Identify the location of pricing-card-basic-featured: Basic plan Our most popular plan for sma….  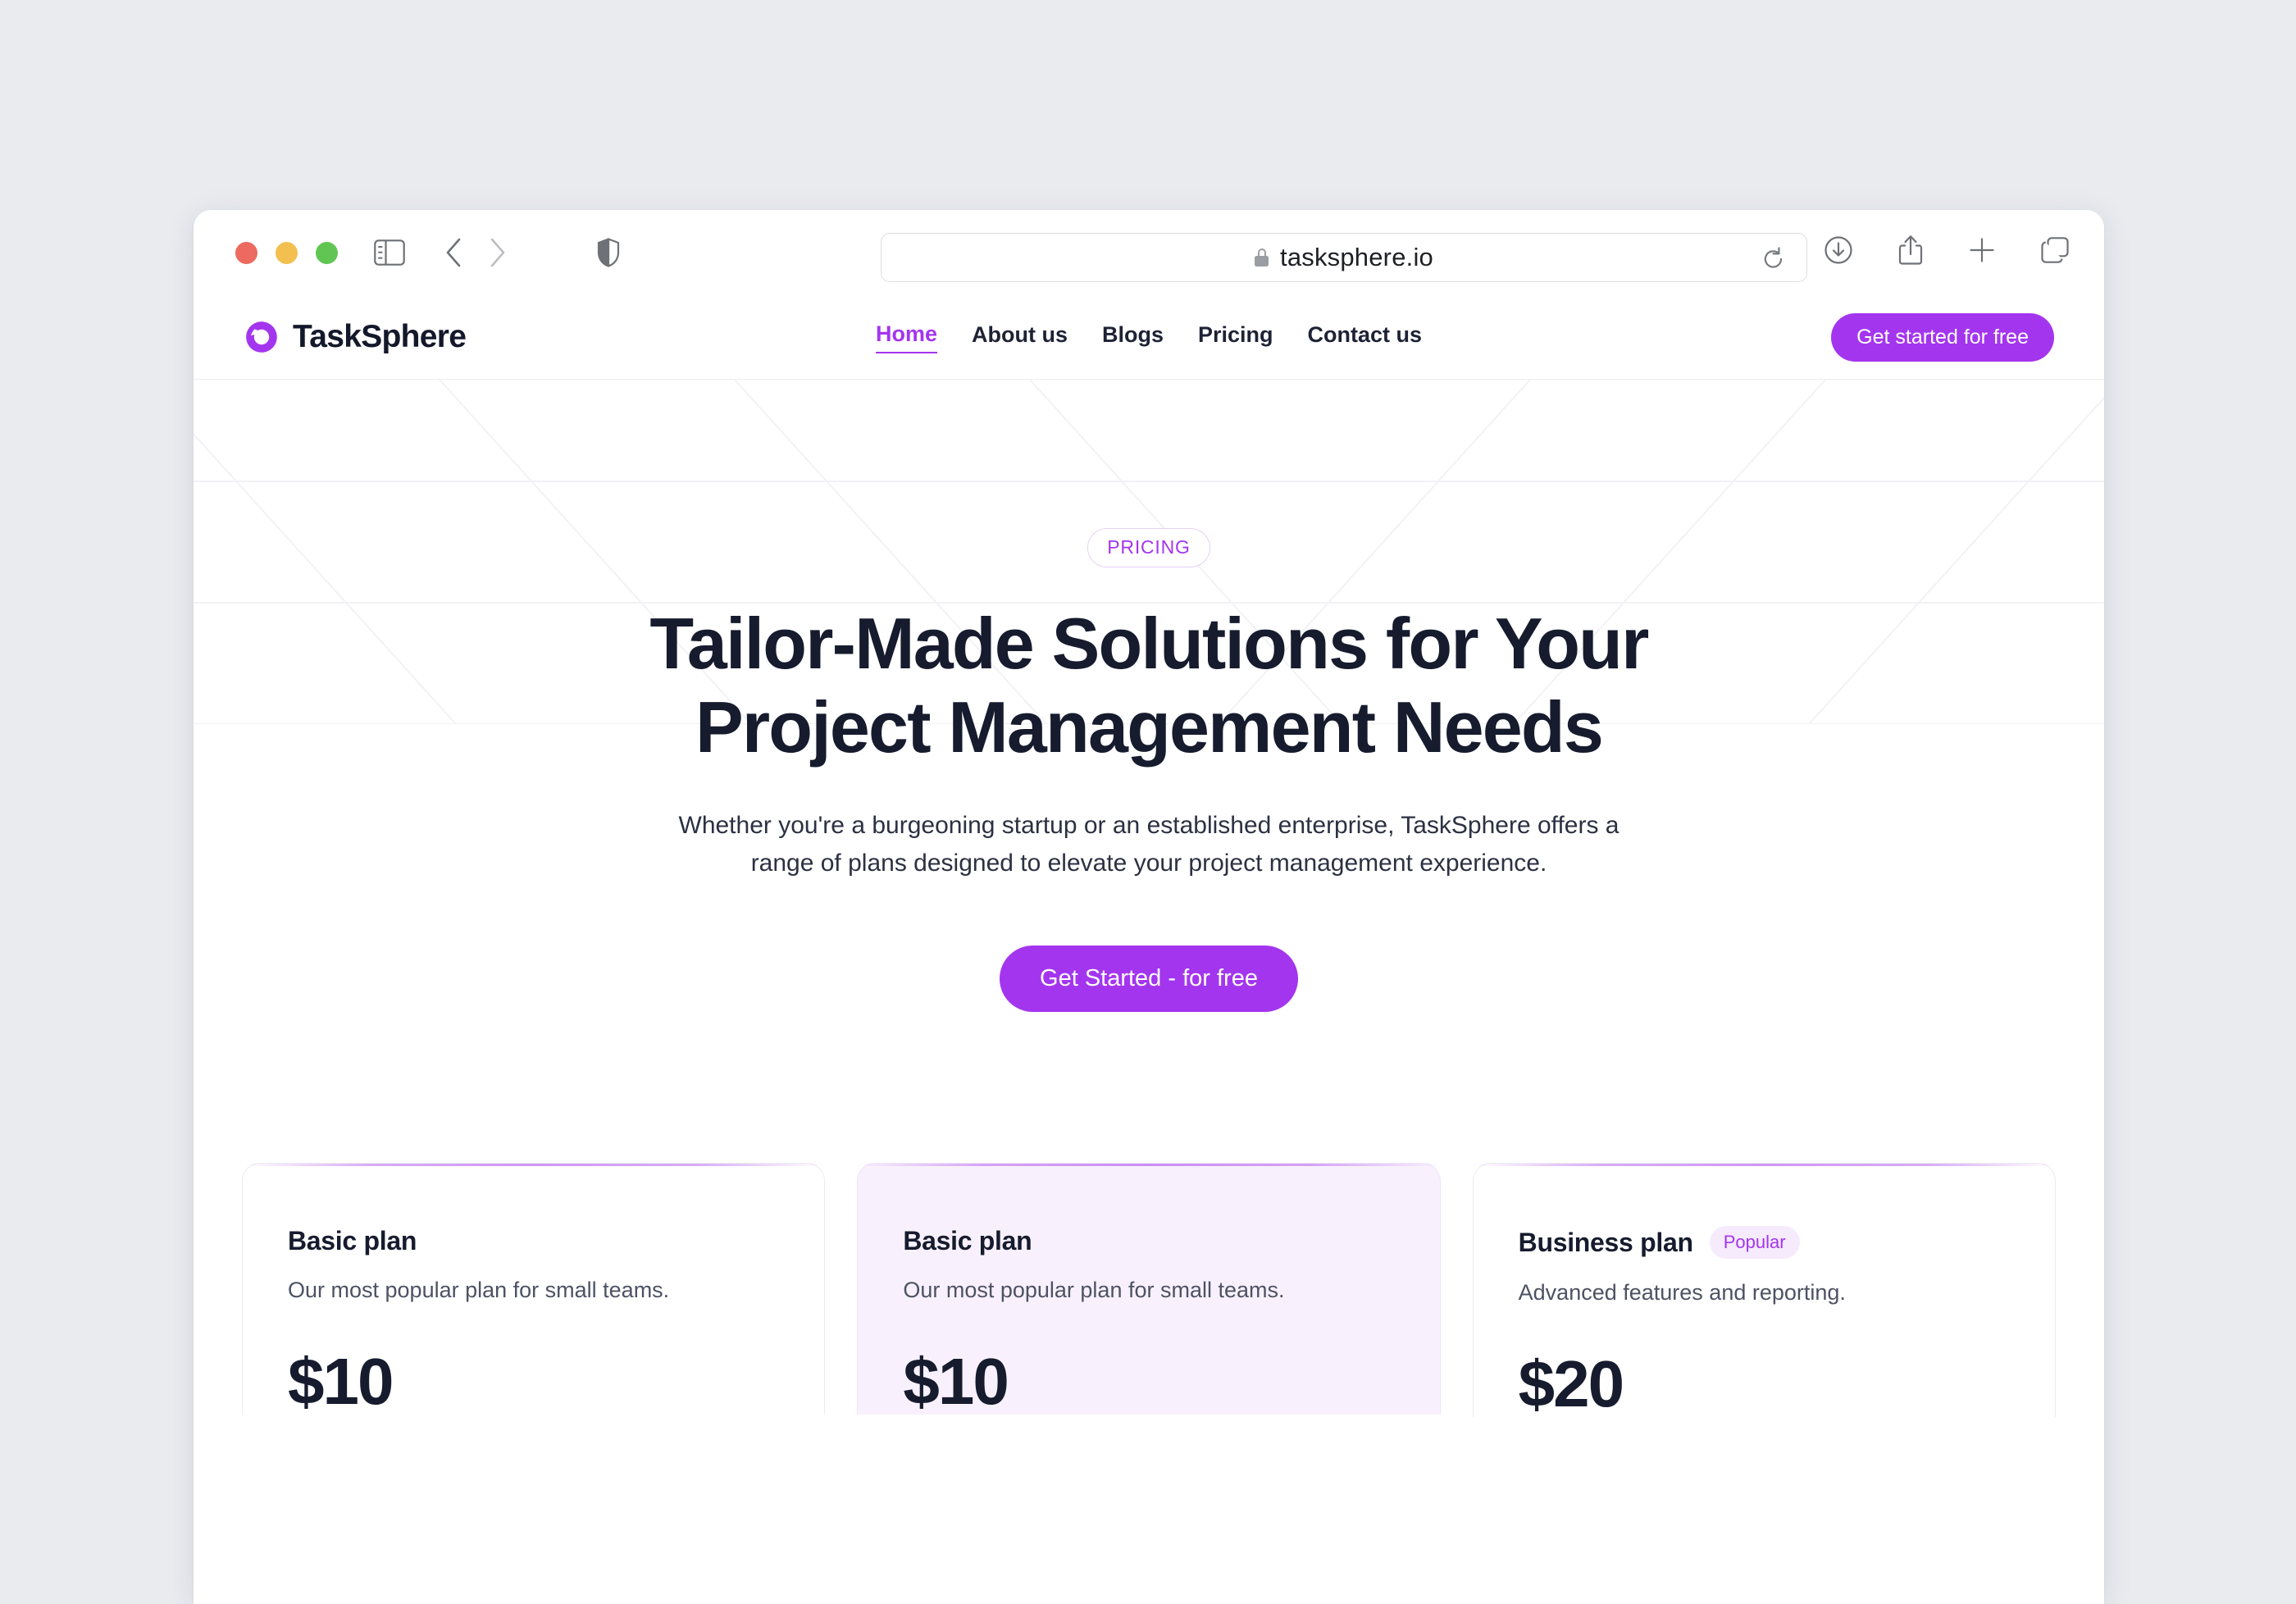
(1149, 1290).